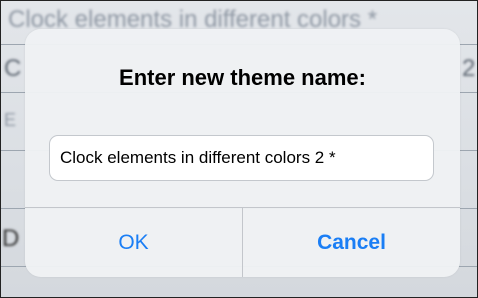  What do you see at coordinates (239, 0) in the screenshot?
I see `background-divider` at bounding box center [239, 0].